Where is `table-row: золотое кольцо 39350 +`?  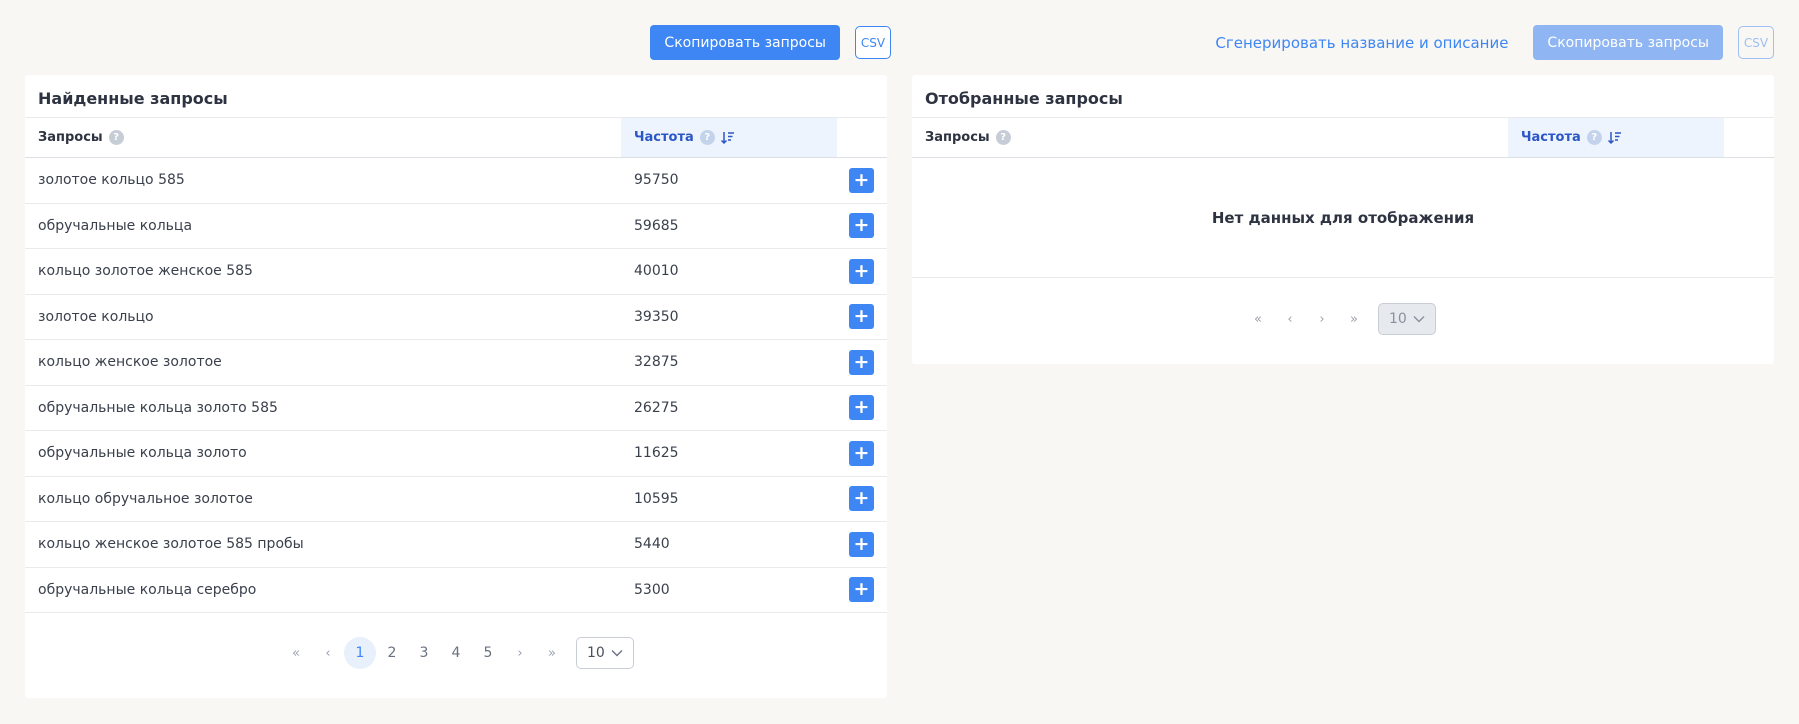 table-row: золотое кольцо 39350 + is located at coordinates (456, 317).